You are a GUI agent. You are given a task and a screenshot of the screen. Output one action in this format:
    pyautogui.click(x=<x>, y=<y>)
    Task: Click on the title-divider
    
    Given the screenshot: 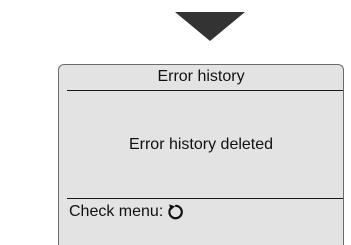 What is the action you would take?
    pyautogui.click(x=205, y=90)
    